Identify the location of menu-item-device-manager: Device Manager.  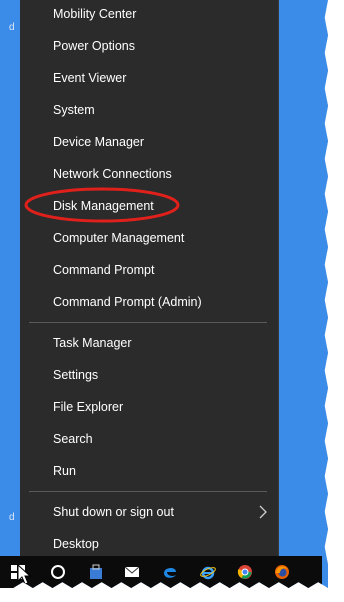
(149, 142).